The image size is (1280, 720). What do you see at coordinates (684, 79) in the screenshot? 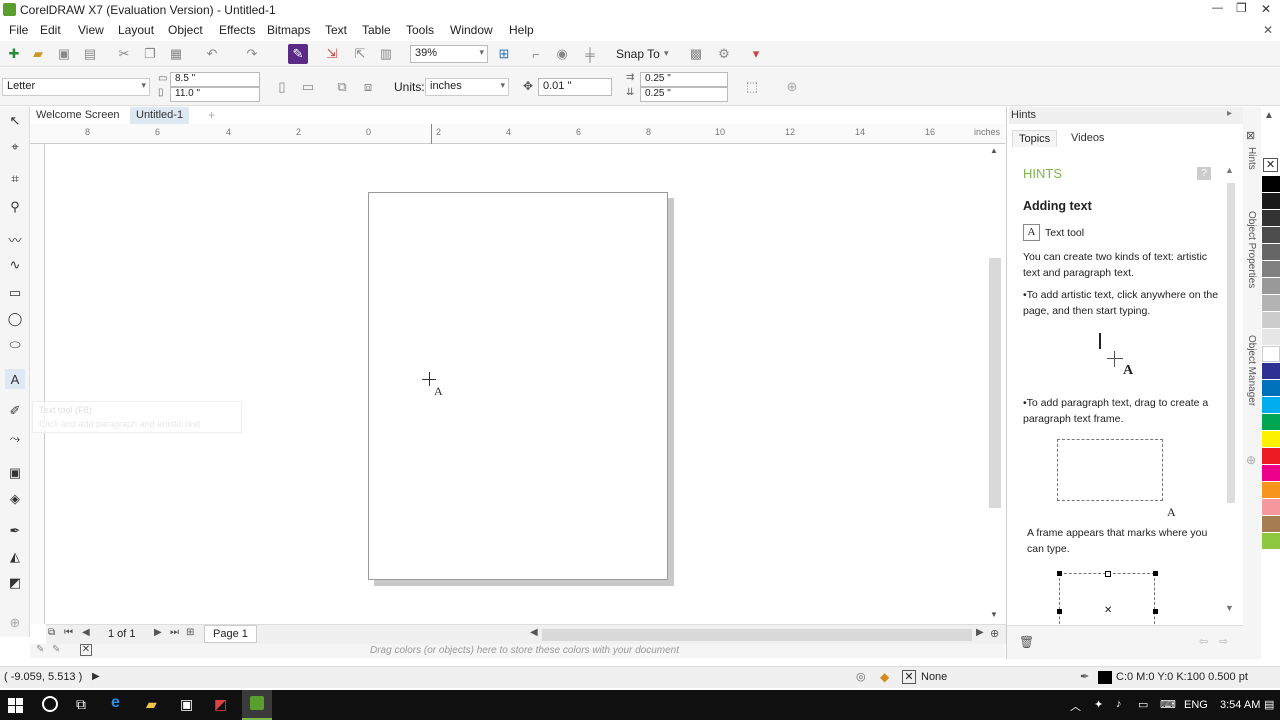
I see `duplicate-x-input: 0.25 "` at bounding box center [684, 79].